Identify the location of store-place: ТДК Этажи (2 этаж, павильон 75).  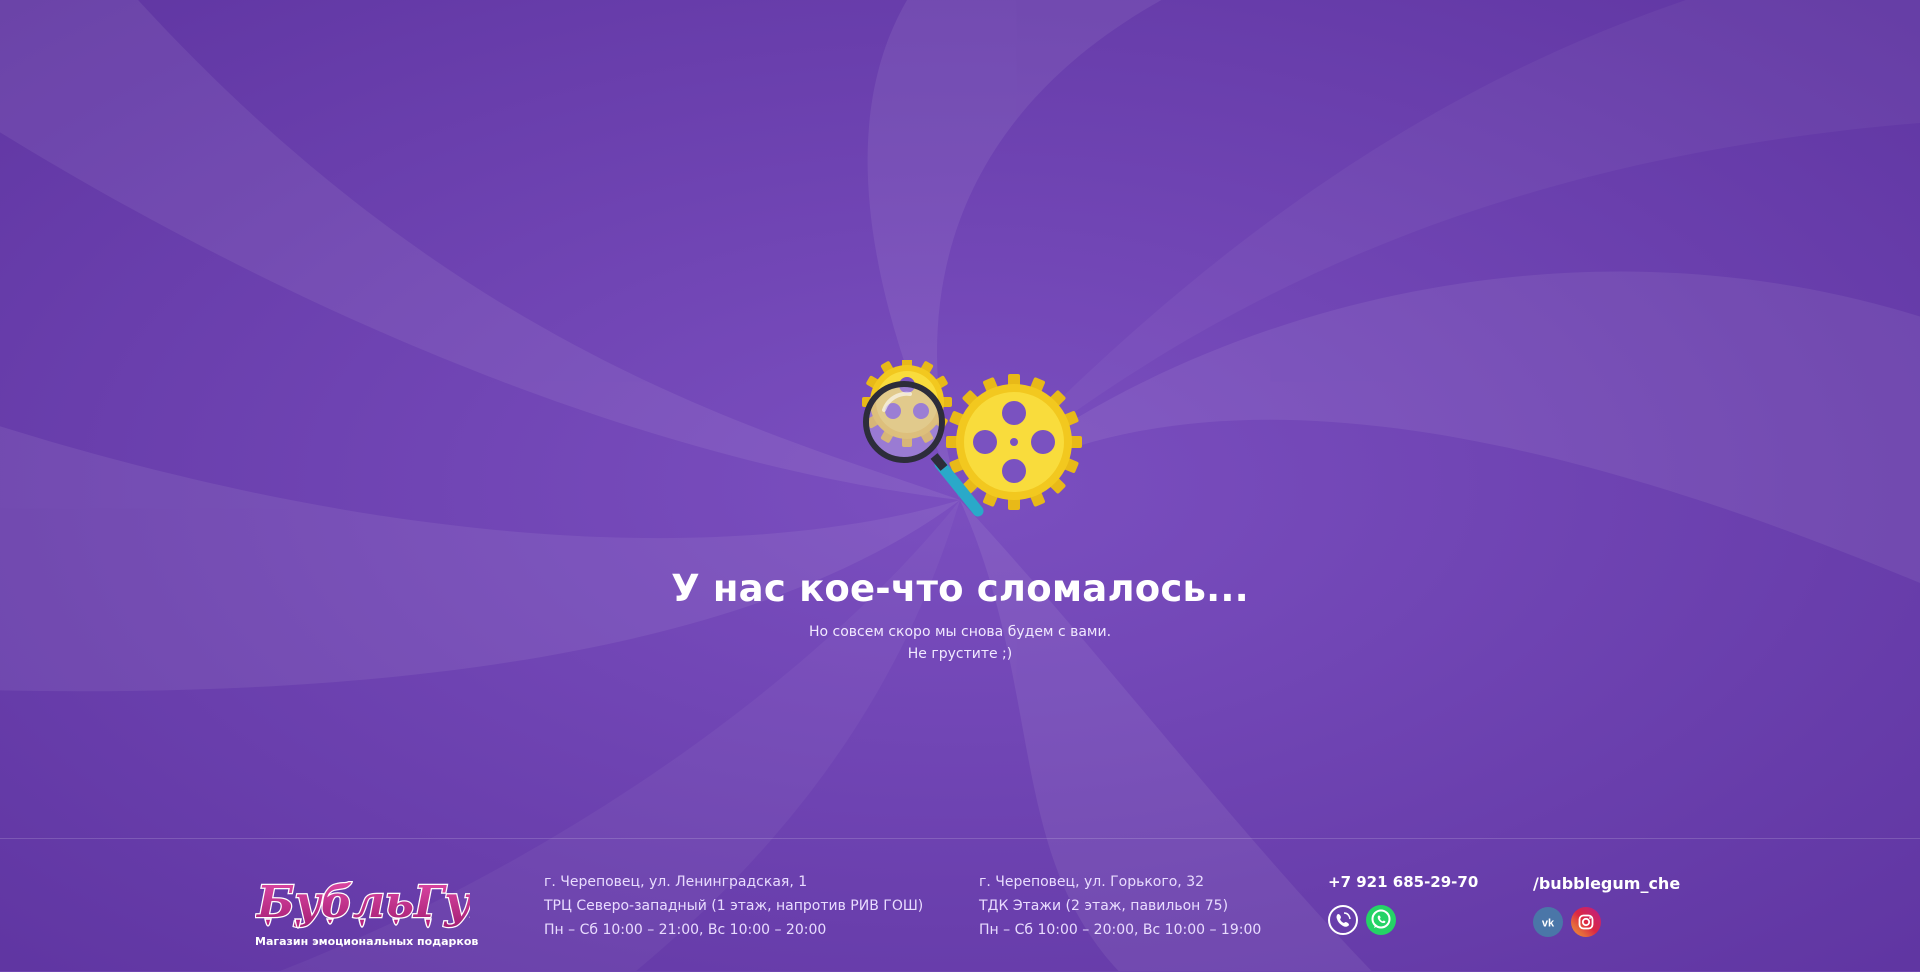
(1104, 906).